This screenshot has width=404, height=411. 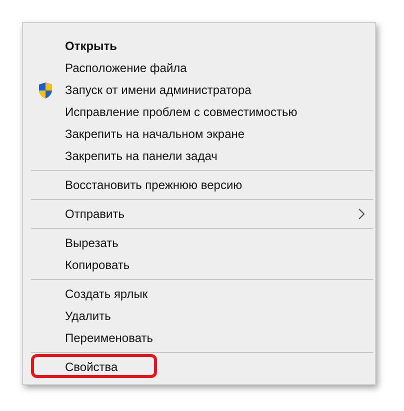 I want to click on menu-item: Открыть, so click(x=220, y=46).